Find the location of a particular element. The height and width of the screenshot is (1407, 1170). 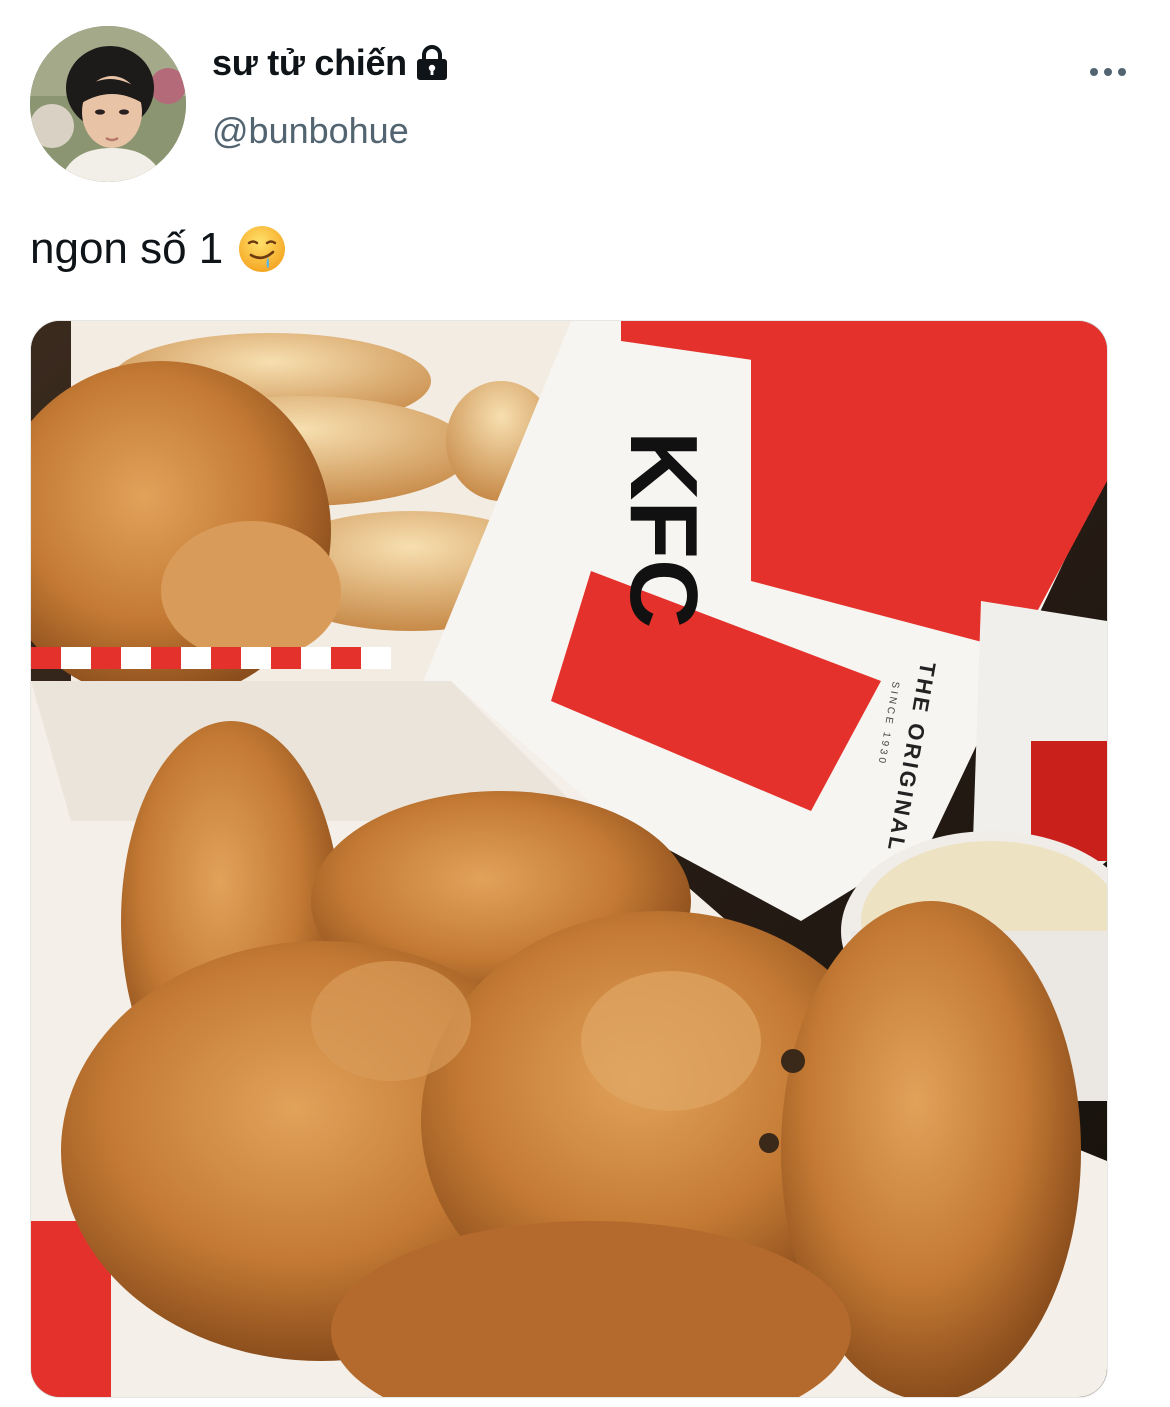

display-name-row: sư tử chiến is located at coordinates (330, 63).